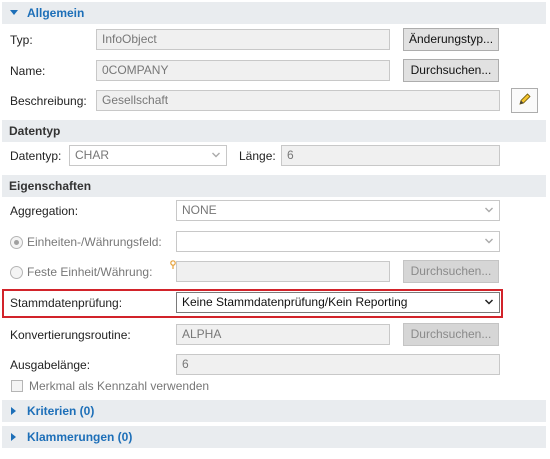 The width and height of the screenshot is (550, 459). What do you see at coordinates (16, 242) in the screenshot?
I see `einheiten-radio` at bounding box center [16, 242].